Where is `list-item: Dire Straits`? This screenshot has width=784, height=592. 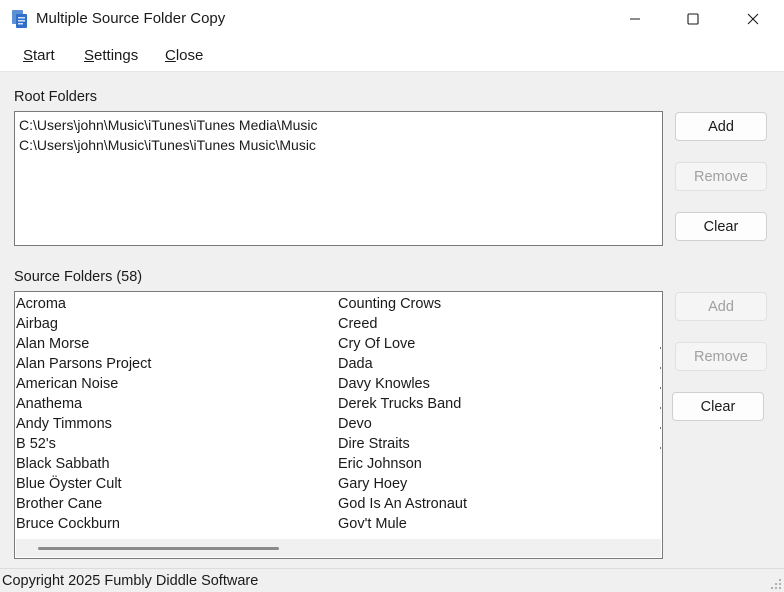 list-item: Dire Straits is located at coordinates (374, 444).